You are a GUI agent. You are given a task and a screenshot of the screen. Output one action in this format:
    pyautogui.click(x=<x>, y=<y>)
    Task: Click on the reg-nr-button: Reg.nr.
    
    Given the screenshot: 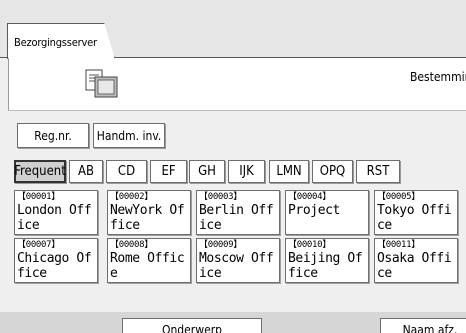 What is the action you would take?
    pyautogui.click(x=53, y=135)
    